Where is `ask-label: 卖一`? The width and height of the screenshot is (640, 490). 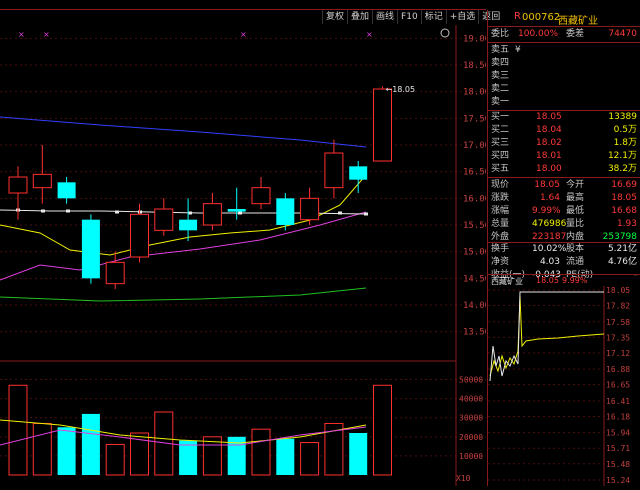
ask-label: 卖一 is located at coordinates (500, 102).